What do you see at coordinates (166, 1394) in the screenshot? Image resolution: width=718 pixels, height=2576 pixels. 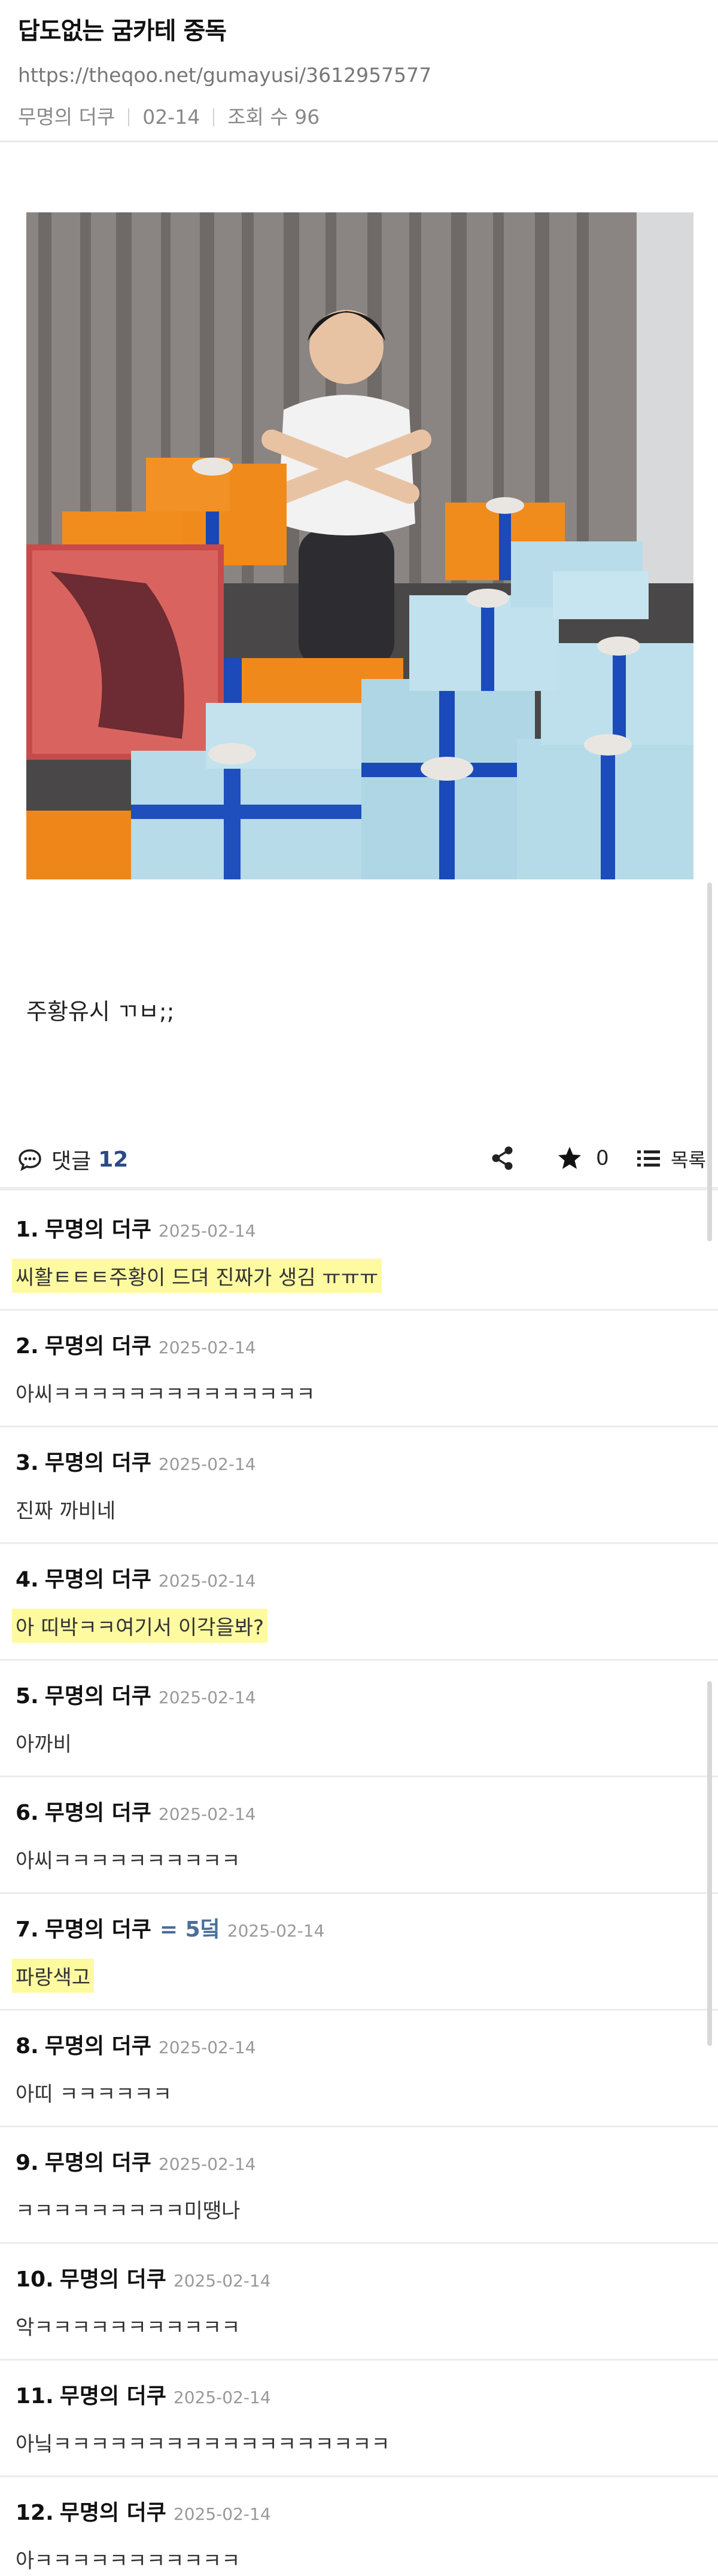 I see `comment-text: 아씨ㅋㅋㅋㅋㅋㅋㅋㅋㅋㅋㅋㅋㅋㅋ` at bounding box center [166, 1394].